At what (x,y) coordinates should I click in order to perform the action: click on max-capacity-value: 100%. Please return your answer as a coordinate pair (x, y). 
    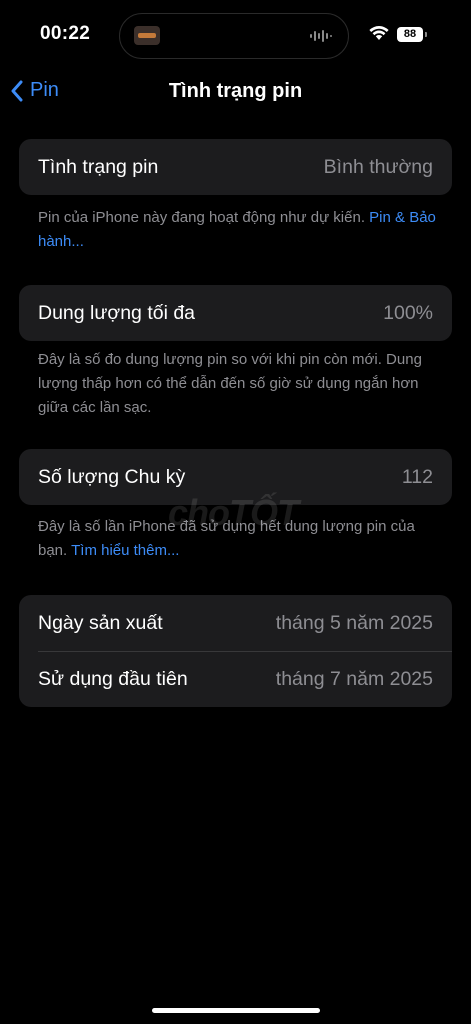
    Looking at the image, I should click on (408, 312).